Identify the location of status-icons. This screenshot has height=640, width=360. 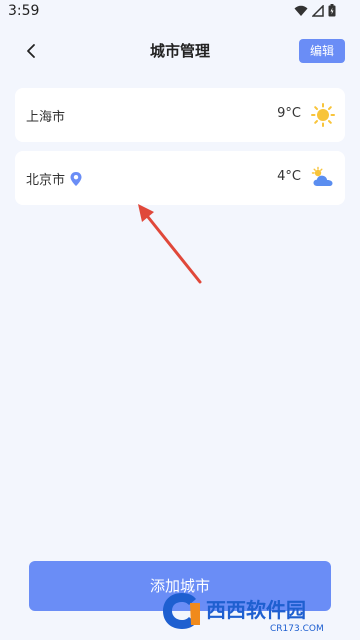
(315, 10).